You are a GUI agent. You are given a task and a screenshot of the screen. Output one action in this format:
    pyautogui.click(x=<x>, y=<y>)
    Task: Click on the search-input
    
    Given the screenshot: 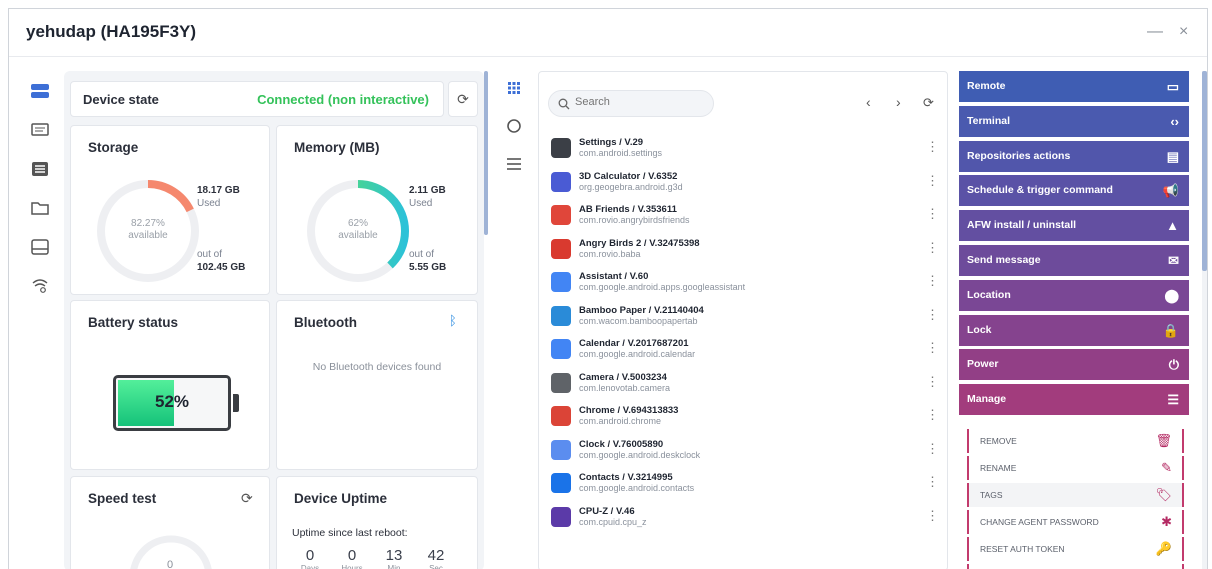 What is the action you would take?
    pyautogui.click(x=640, y=102)
    